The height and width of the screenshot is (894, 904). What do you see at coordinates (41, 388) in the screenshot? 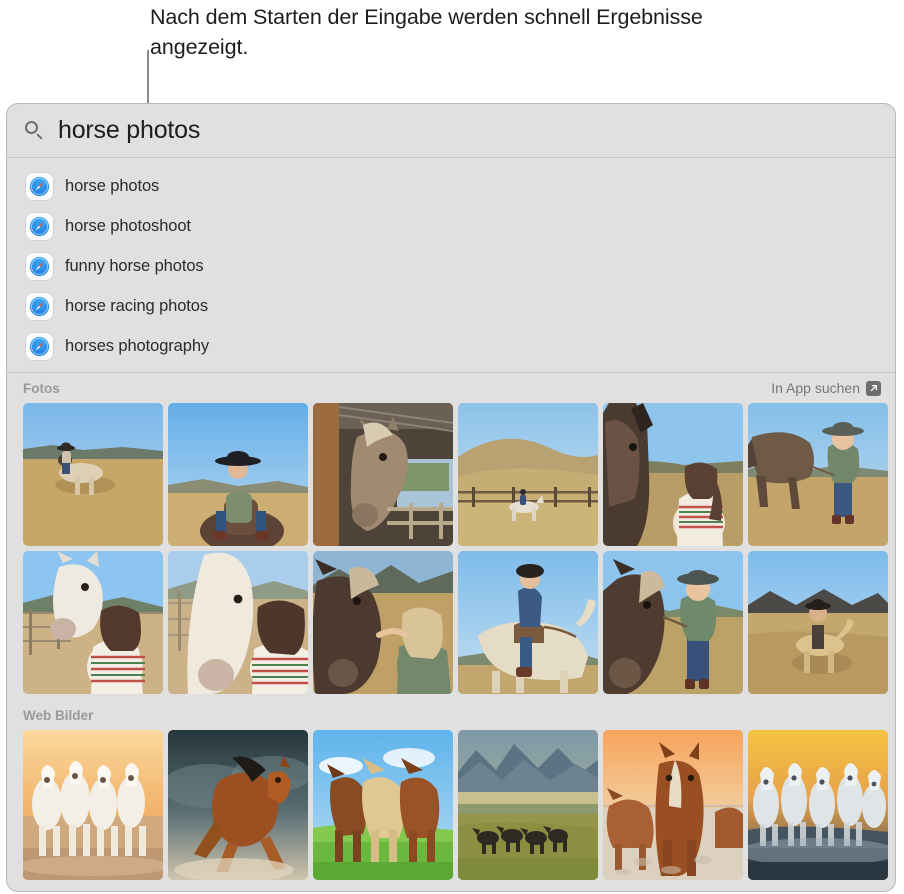
I see `photos-section-title: Fotos` at bounding box center [41, 388].